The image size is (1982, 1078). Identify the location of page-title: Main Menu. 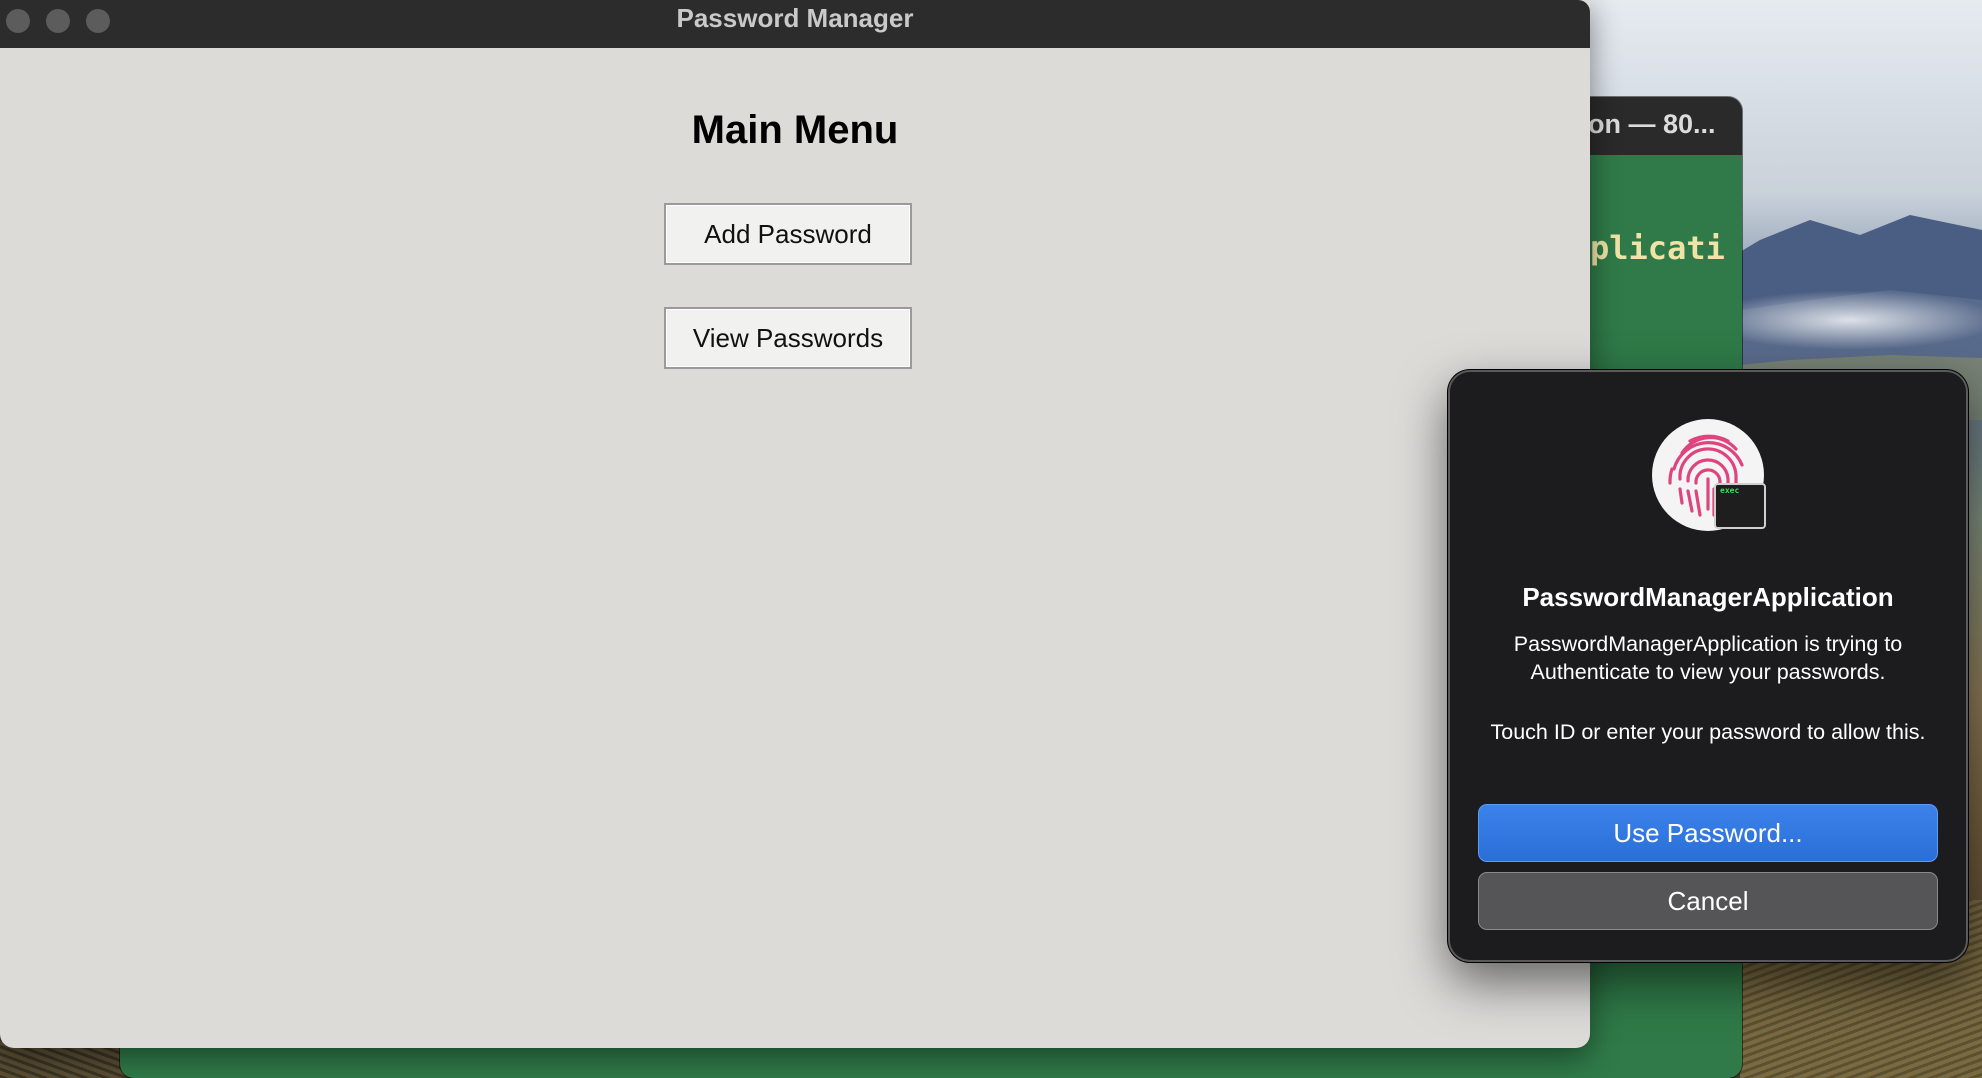
(795, 130).